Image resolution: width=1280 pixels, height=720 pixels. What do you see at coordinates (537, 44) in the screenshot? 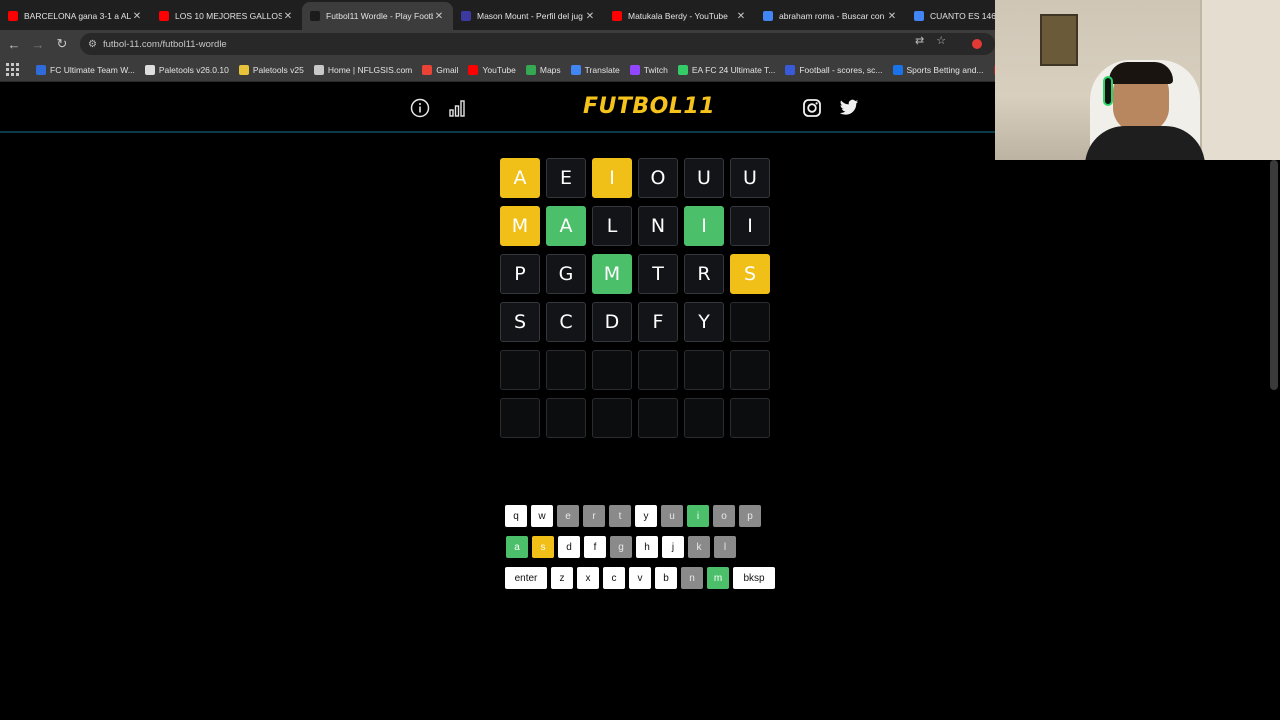
I see `address-bar: ⚙ futbol-11.com/futbol11-wordle` at bounding box center [537, 44].